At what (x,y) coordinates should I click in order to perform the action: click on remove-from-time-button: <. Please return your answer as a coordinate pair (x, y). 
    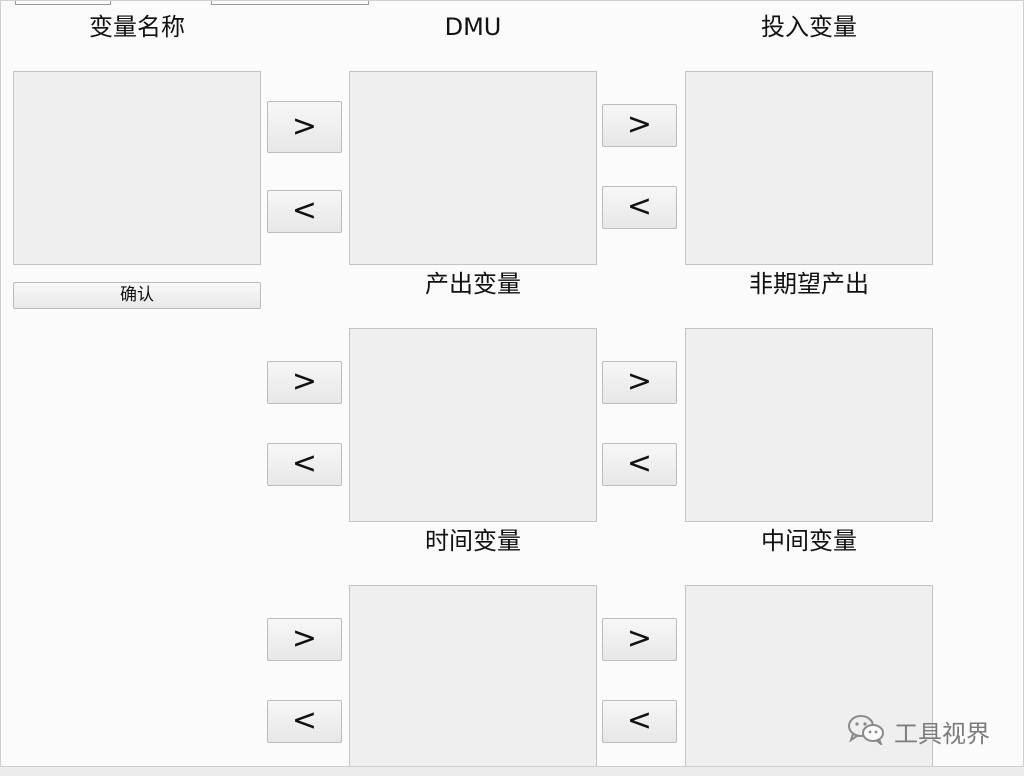
    Looking at the image, I should click on (304, 721).